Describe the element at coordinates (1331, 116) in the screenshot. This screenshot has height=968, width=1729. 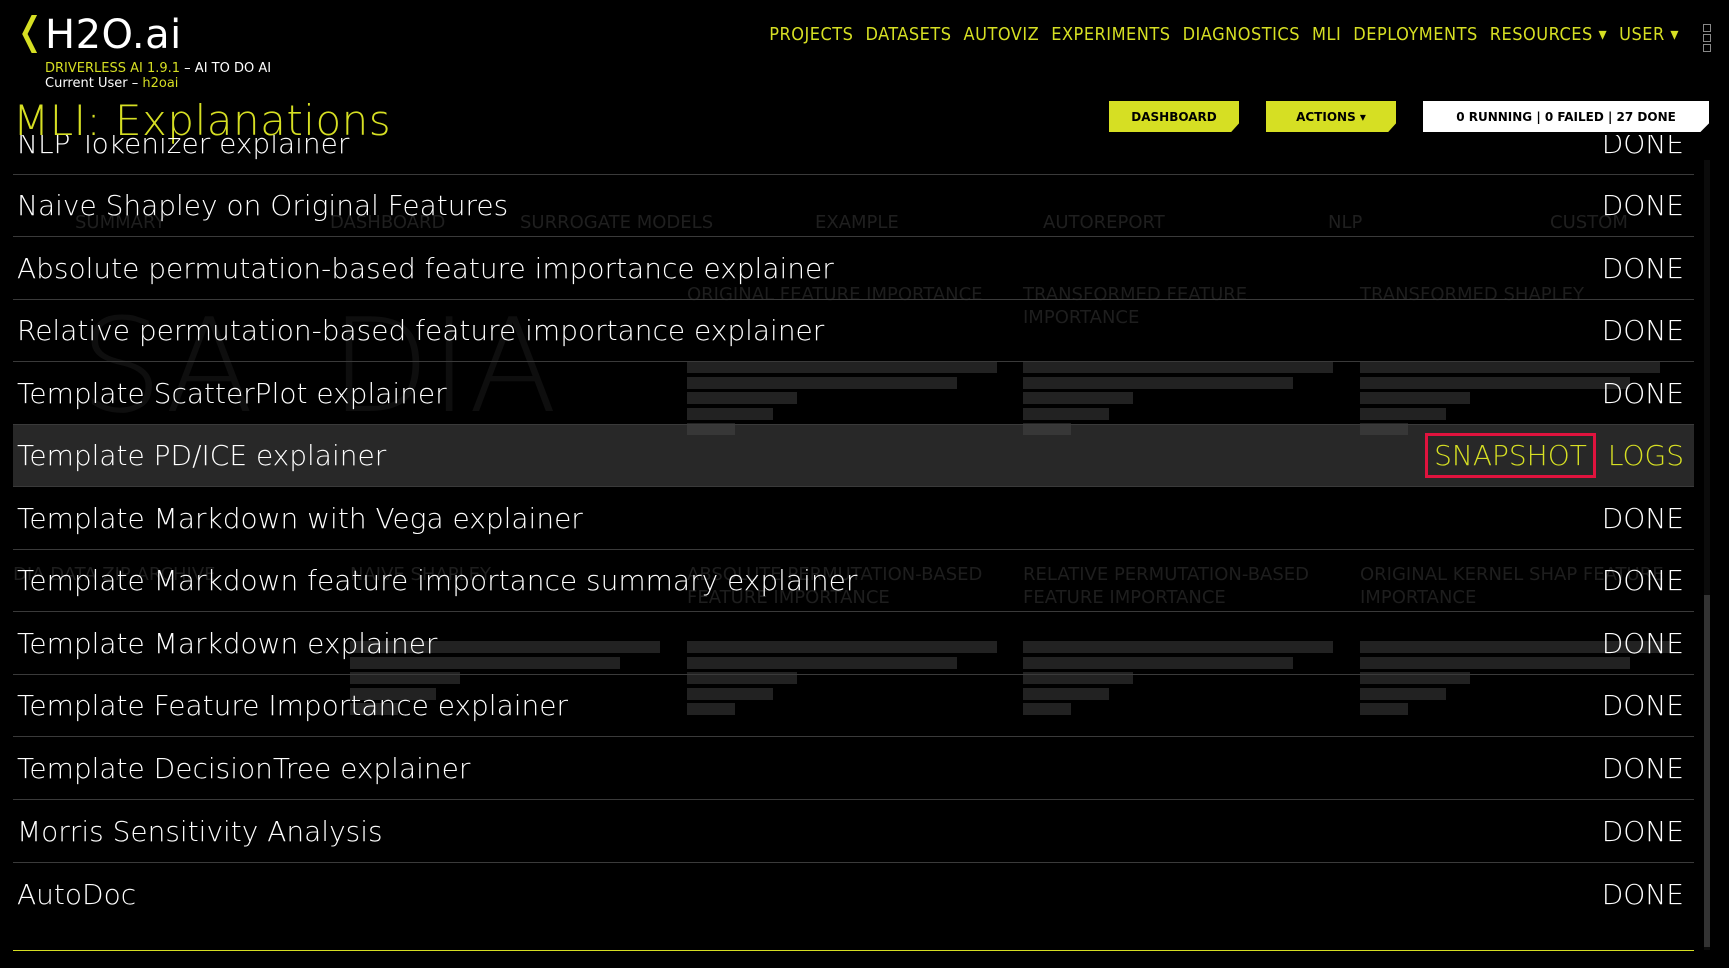
I see `actions-button: ACTIONS ▾` at that location.